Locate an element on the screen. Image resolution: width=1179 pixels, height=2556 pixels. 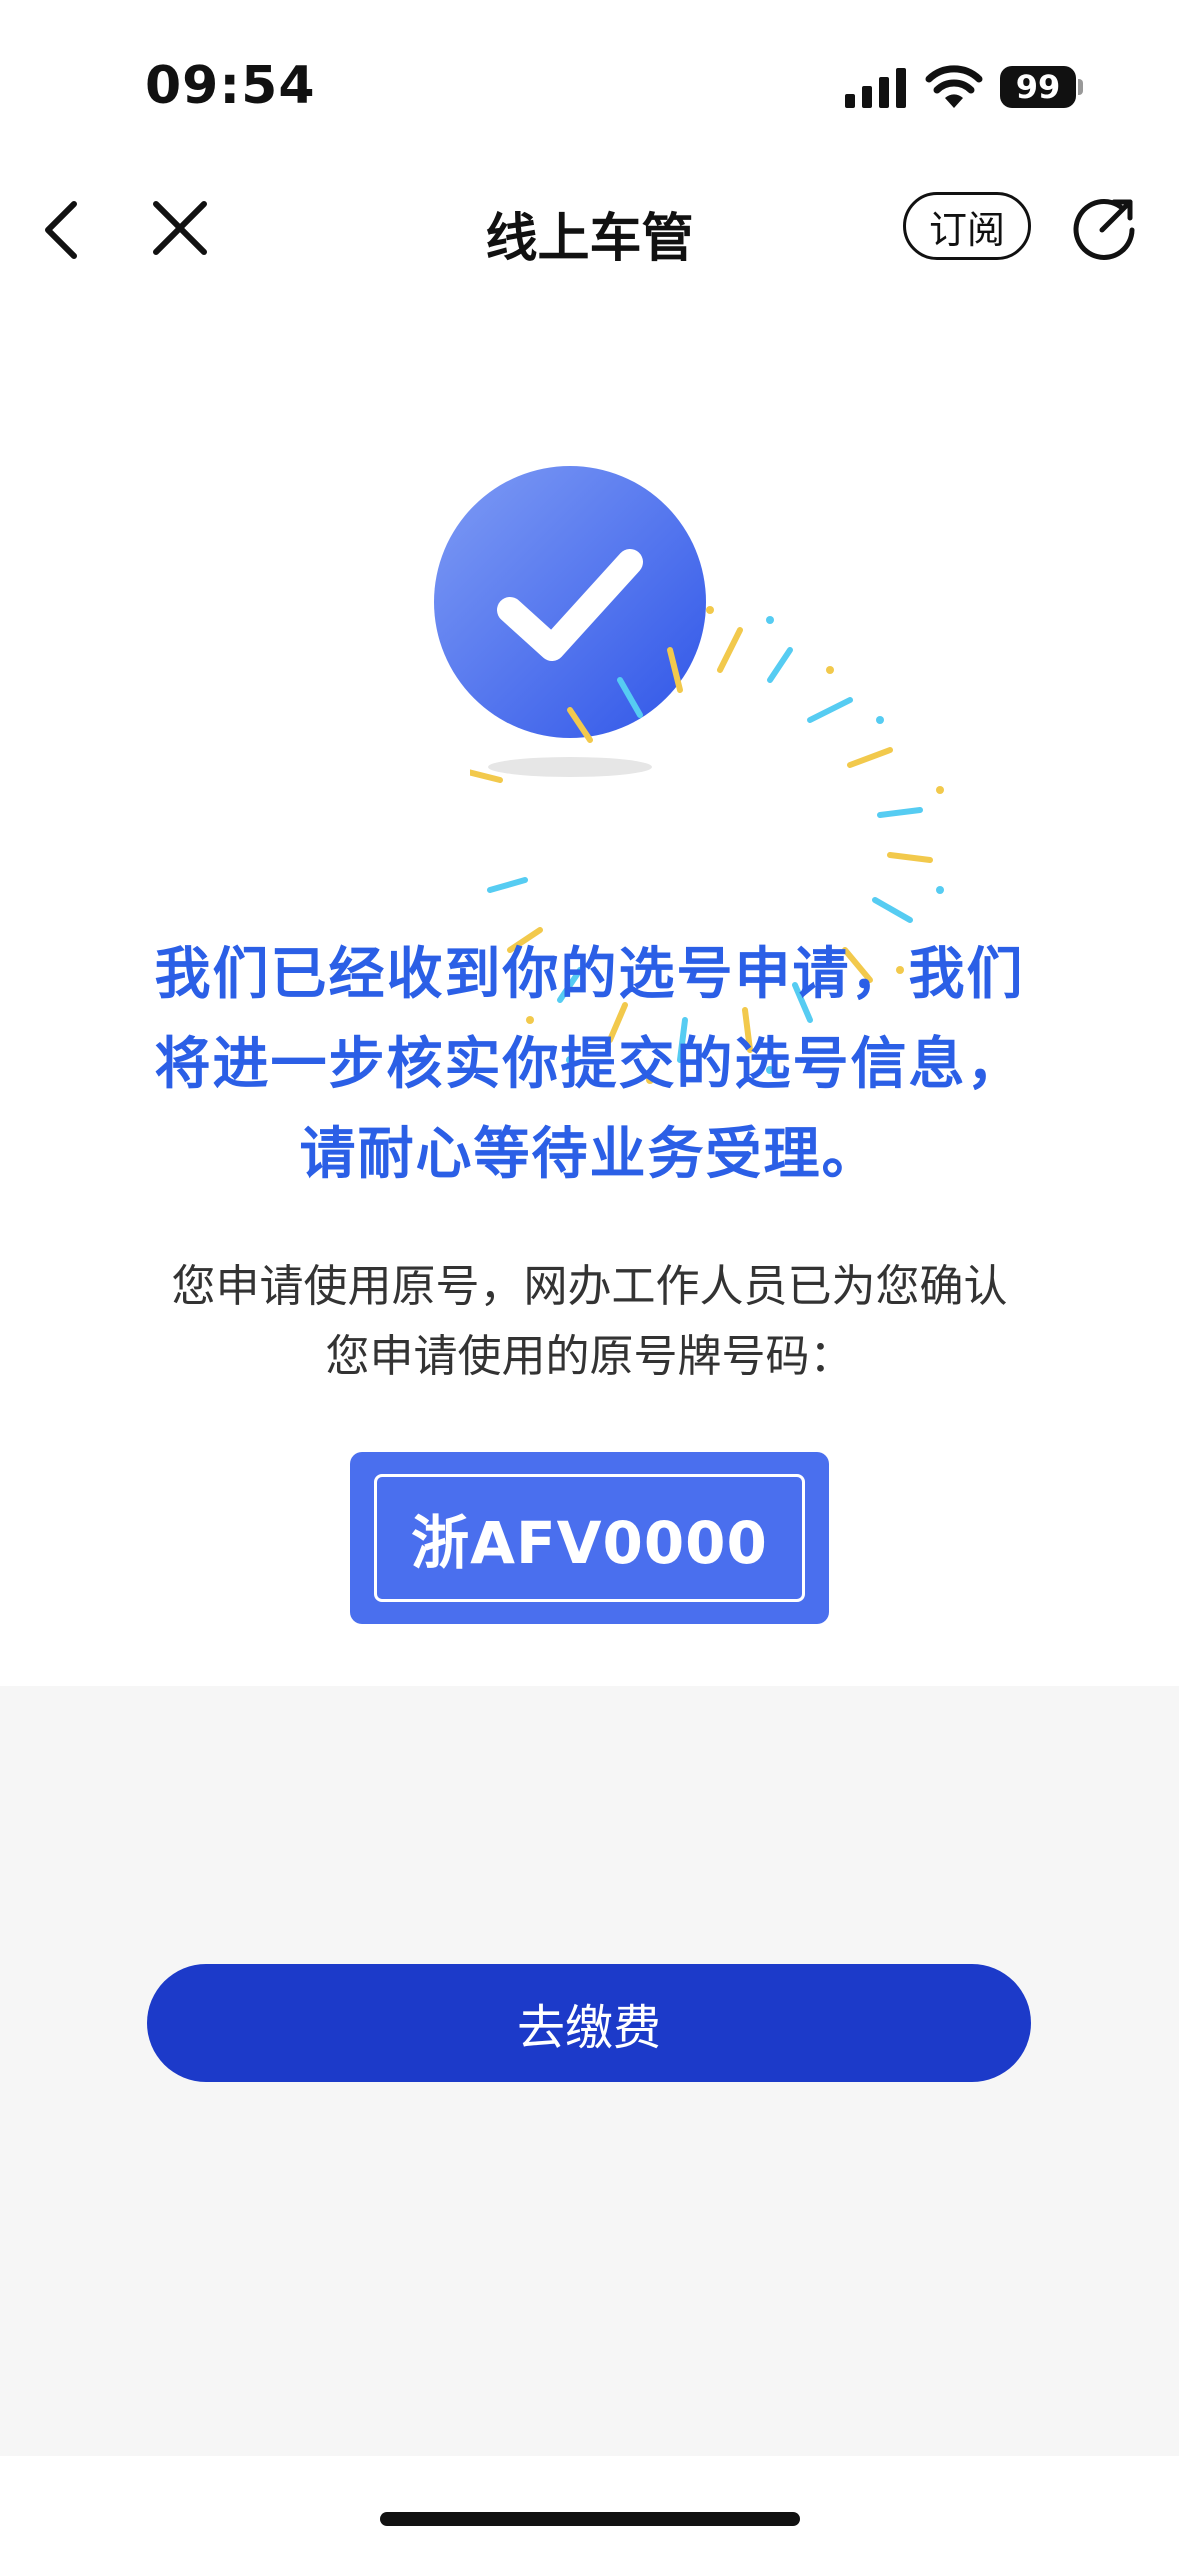
status-time: 09:54 is located at coordinates (230, 86).